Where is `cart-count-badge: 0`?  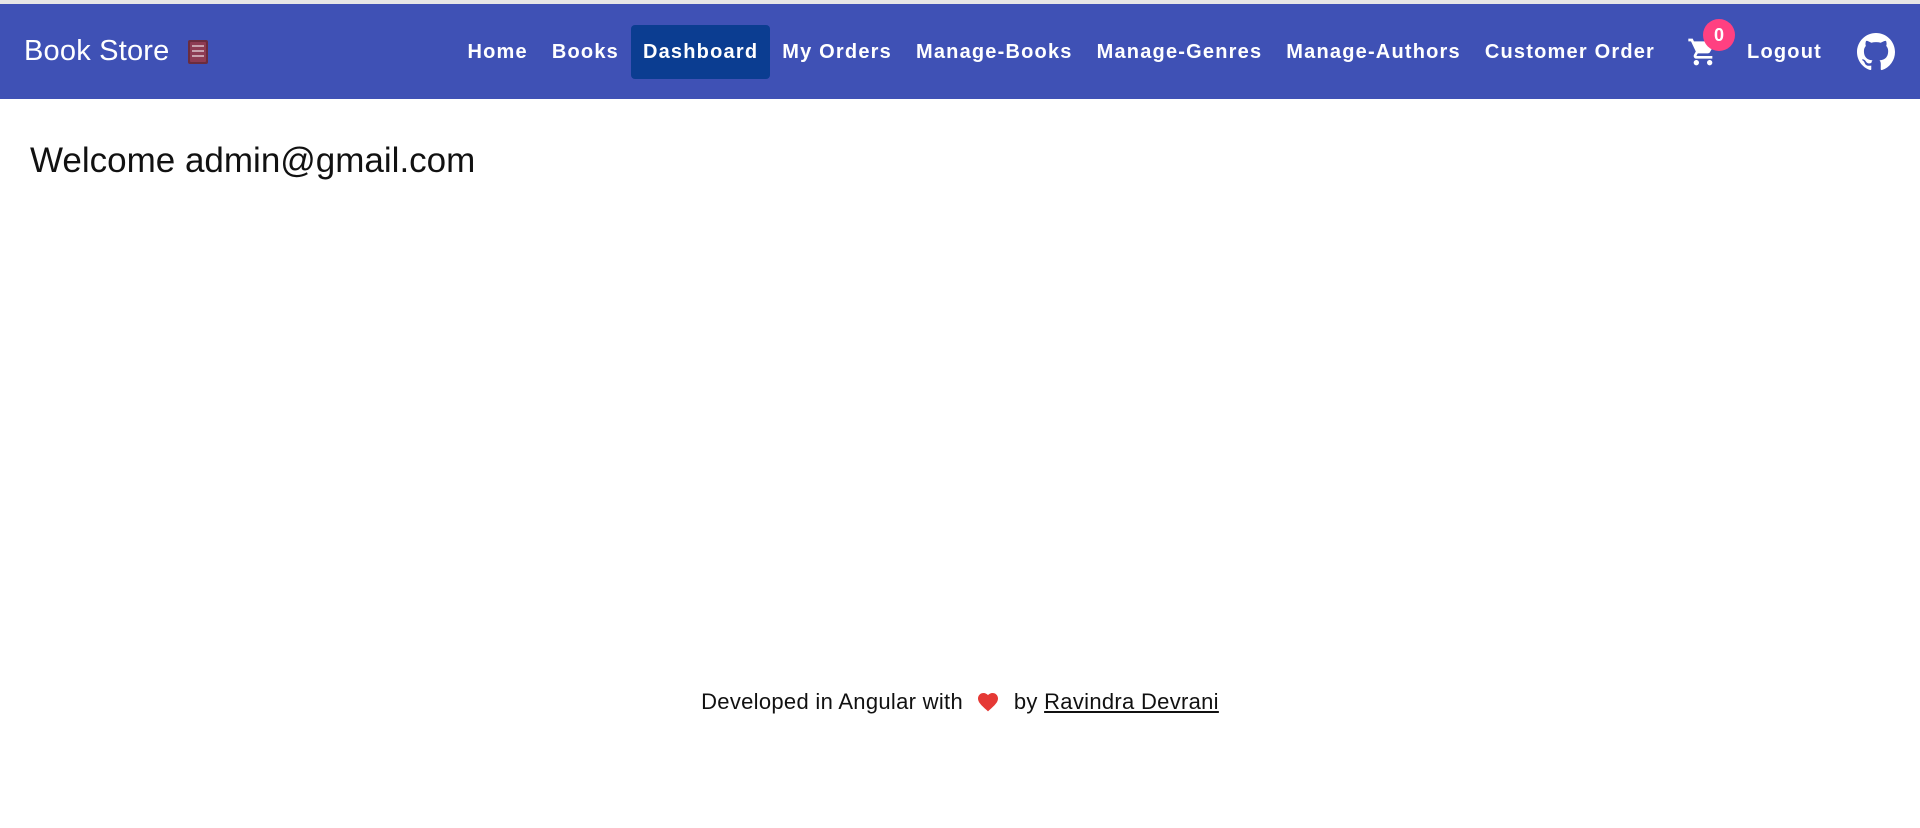 cart-count-badge: 0 is located at coordinates (1719, 34).